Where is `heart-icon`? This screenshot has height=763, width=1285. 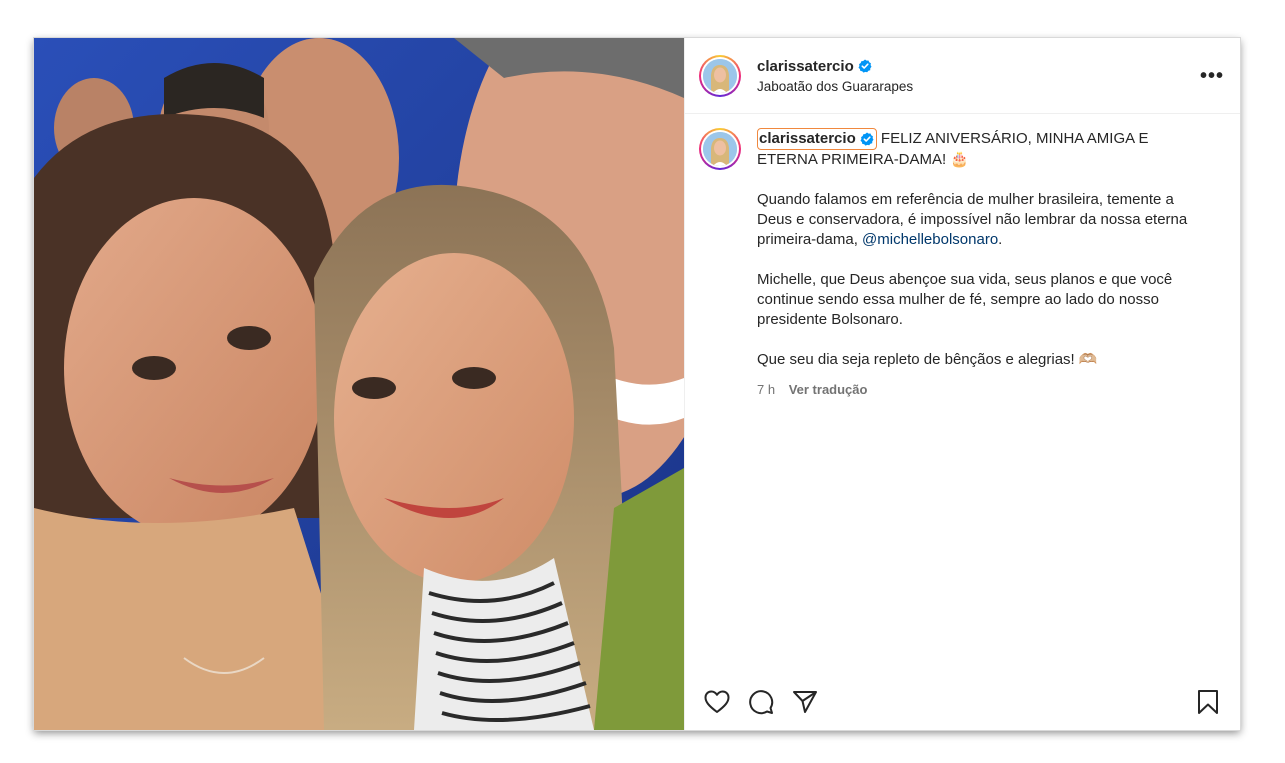
heart-icon is located at coordinates (717, 701).